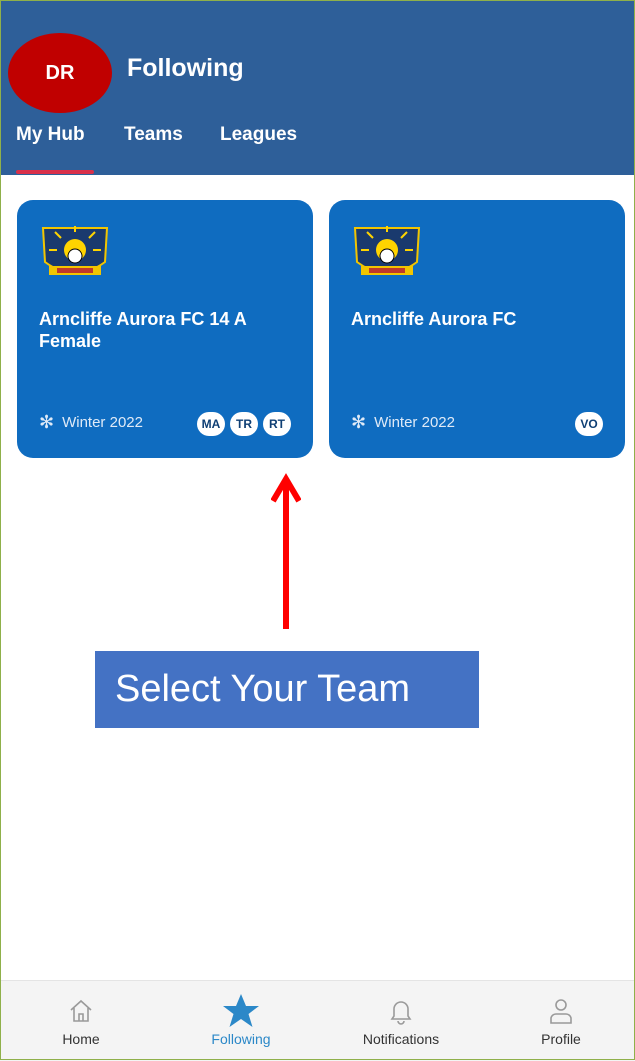 The image size is (635, 1061). Describe the element at coordinates (561, 1039) in the screenshot. I see `nav-label: Profile` at that location.